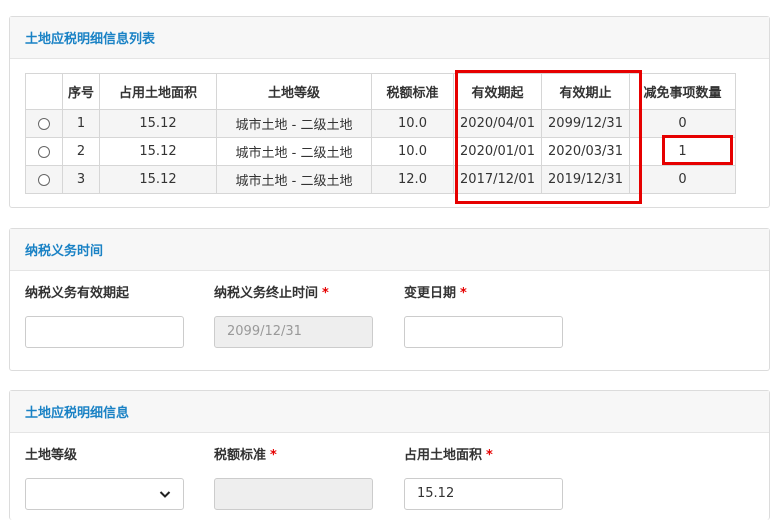 This screenshot has width=781, height=520. What do you see at coordinates (293, 494) in the screenshot?
I see `tax-rate-input` at bounding box center [293, 494].